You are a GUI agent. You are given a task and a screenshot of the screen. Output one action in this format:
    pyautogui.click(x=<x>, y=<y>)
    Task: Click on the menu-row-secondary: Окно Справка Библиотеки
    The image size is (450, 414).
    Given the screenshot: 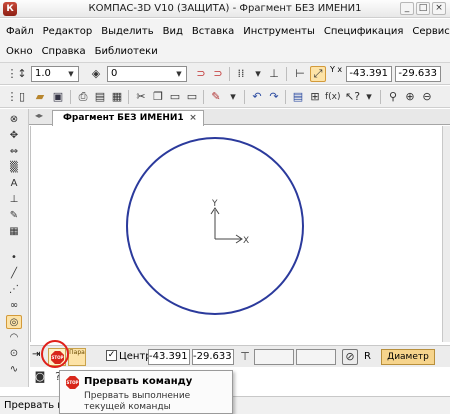 What is the action you would take?
    pyautogui.click(x=86, y=51)
    